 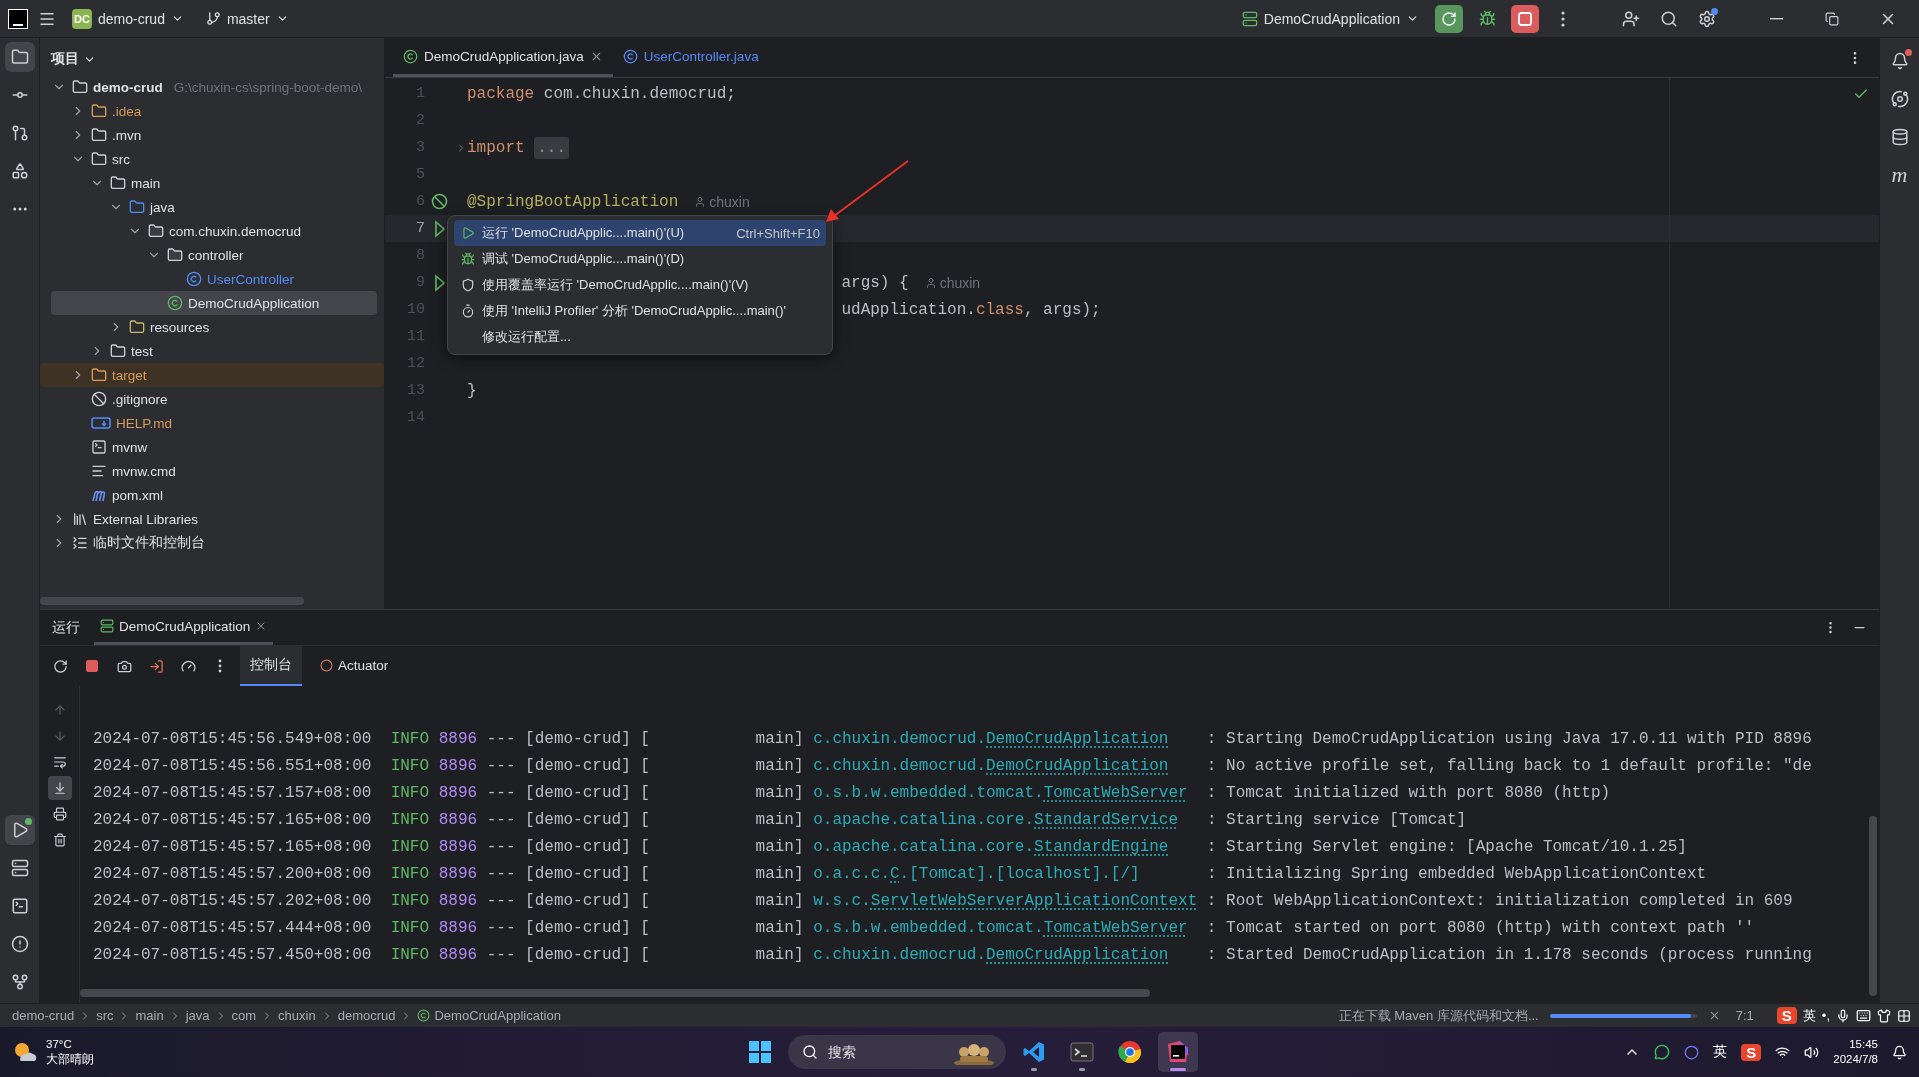 What do you see at coordinates (214, 183) in the screenshot?
I see `tree-item: main` at bounding box center [214, 183].